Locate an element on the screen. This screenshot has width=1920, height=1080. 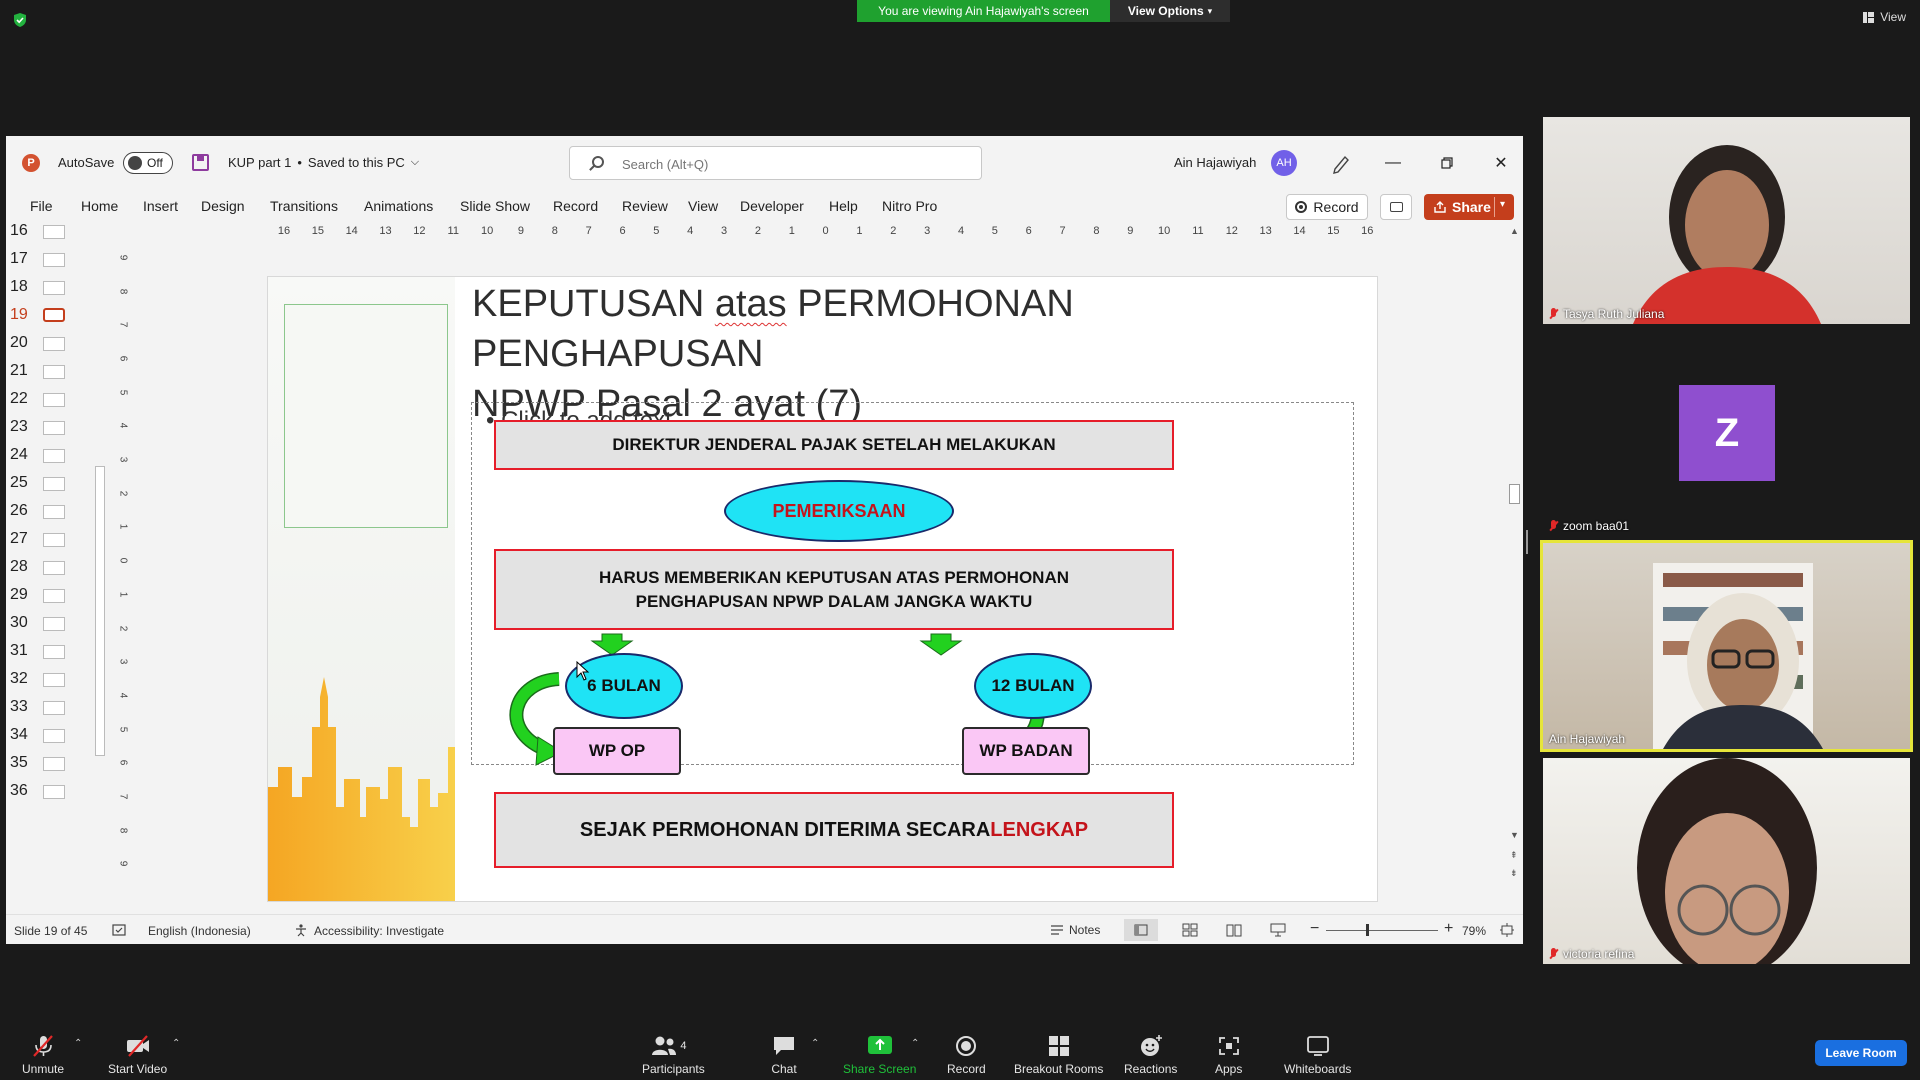
comments-button is located at coordinates (1396, 207).